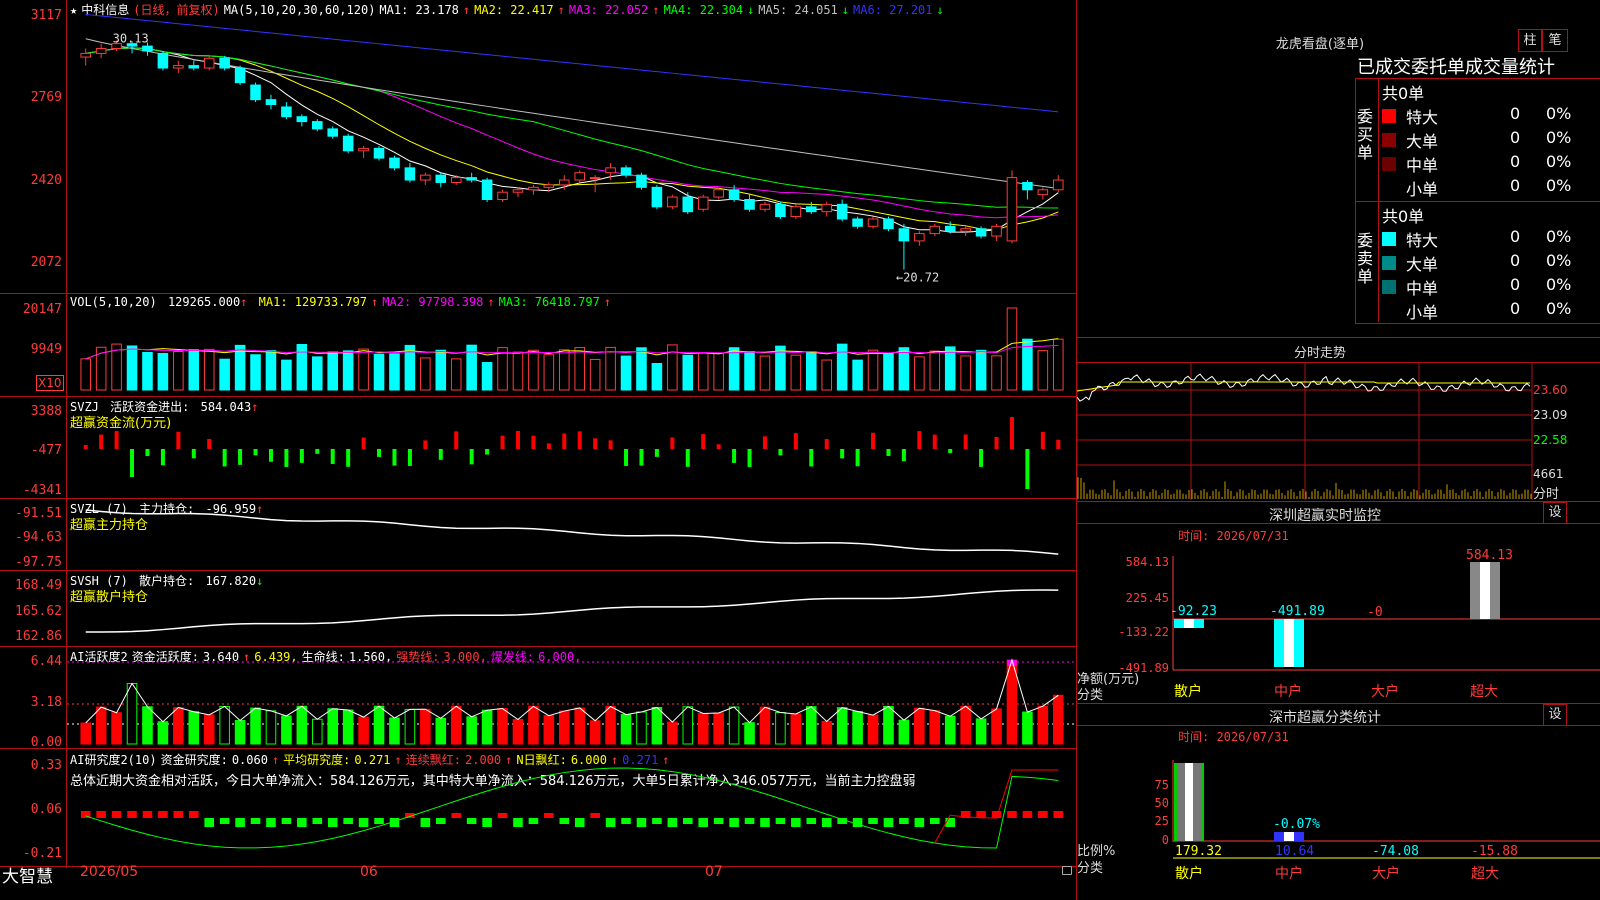 This screenshot has height=900, width=1600. What do you see at coordinates (1147, 562) in the screenshot?
I see `sz-monitor-tick: 584.13` at bounding box center [1147, 562].